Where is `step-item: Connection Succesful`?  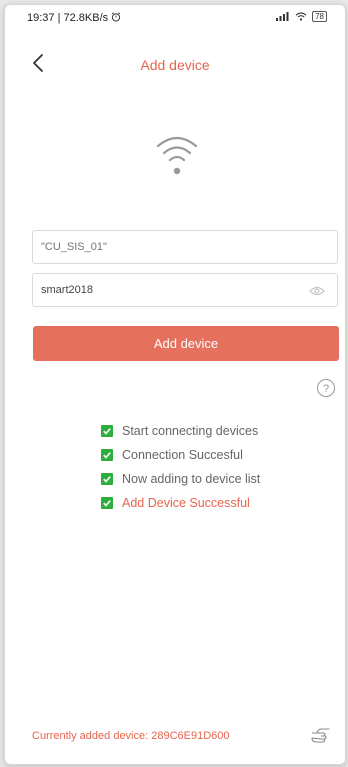 step-item: Connection Succesful is located at coordinates (180, 455).